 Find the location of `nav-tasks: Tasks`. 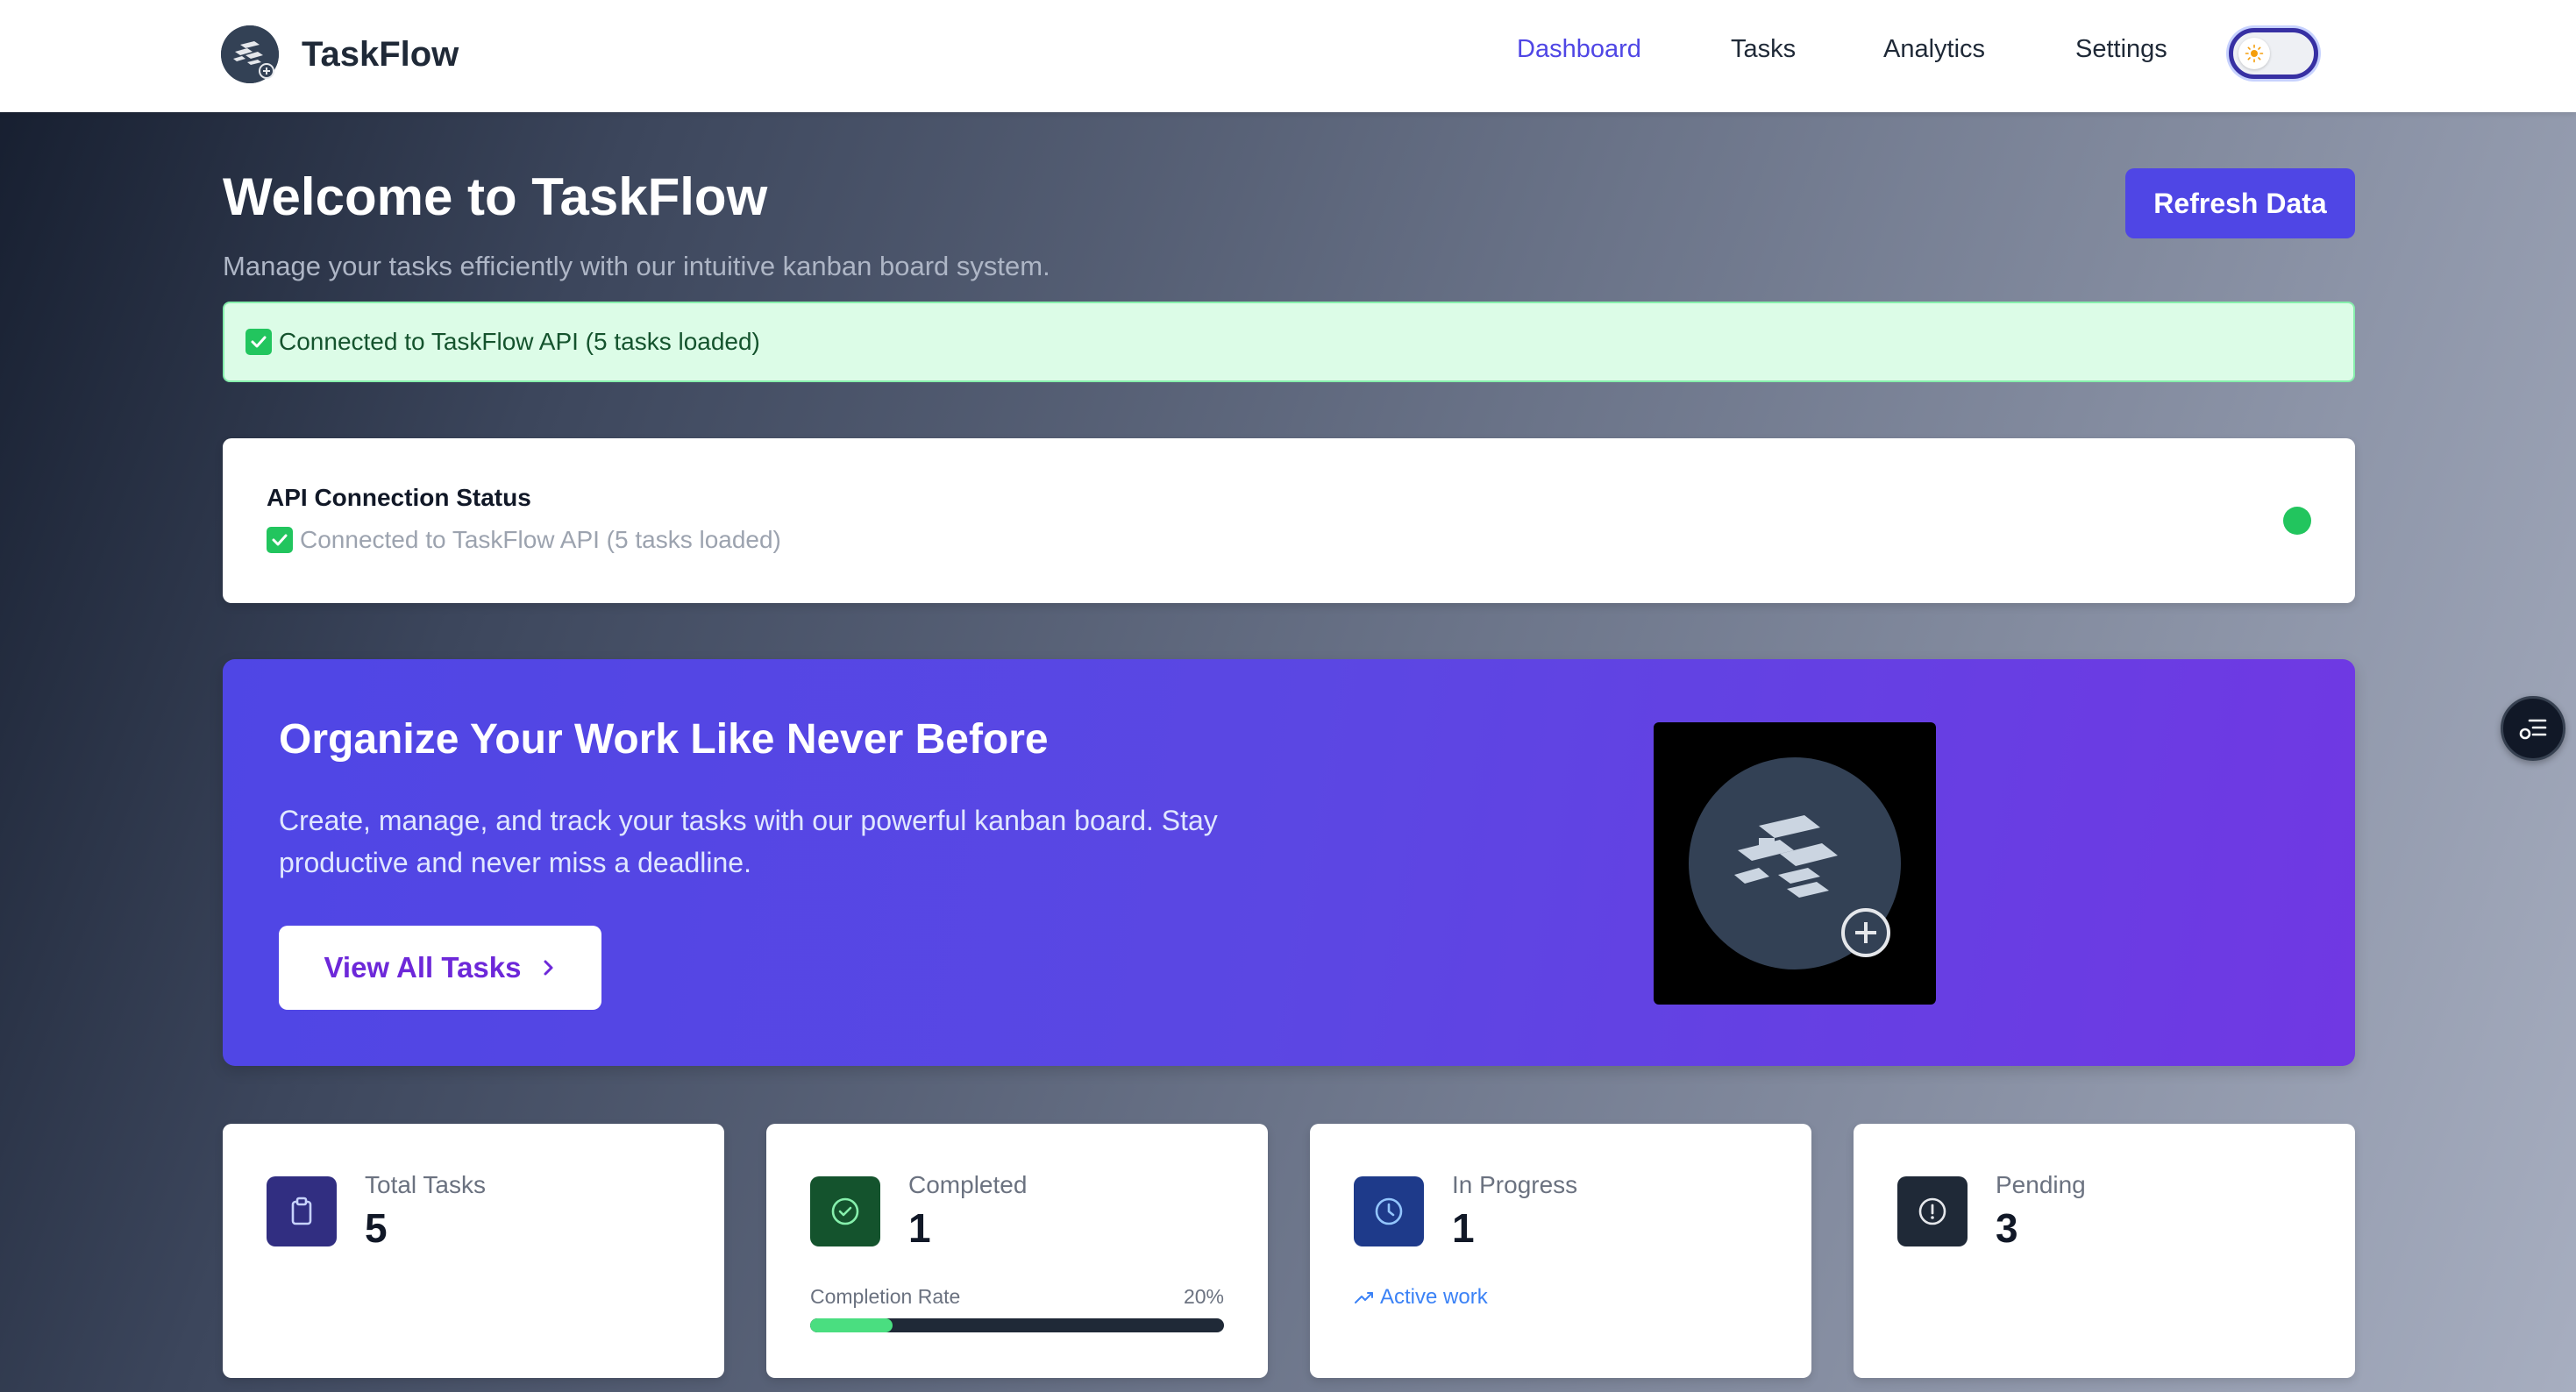

nav-tasks: Tasks is located at coordinates (1763, 49).